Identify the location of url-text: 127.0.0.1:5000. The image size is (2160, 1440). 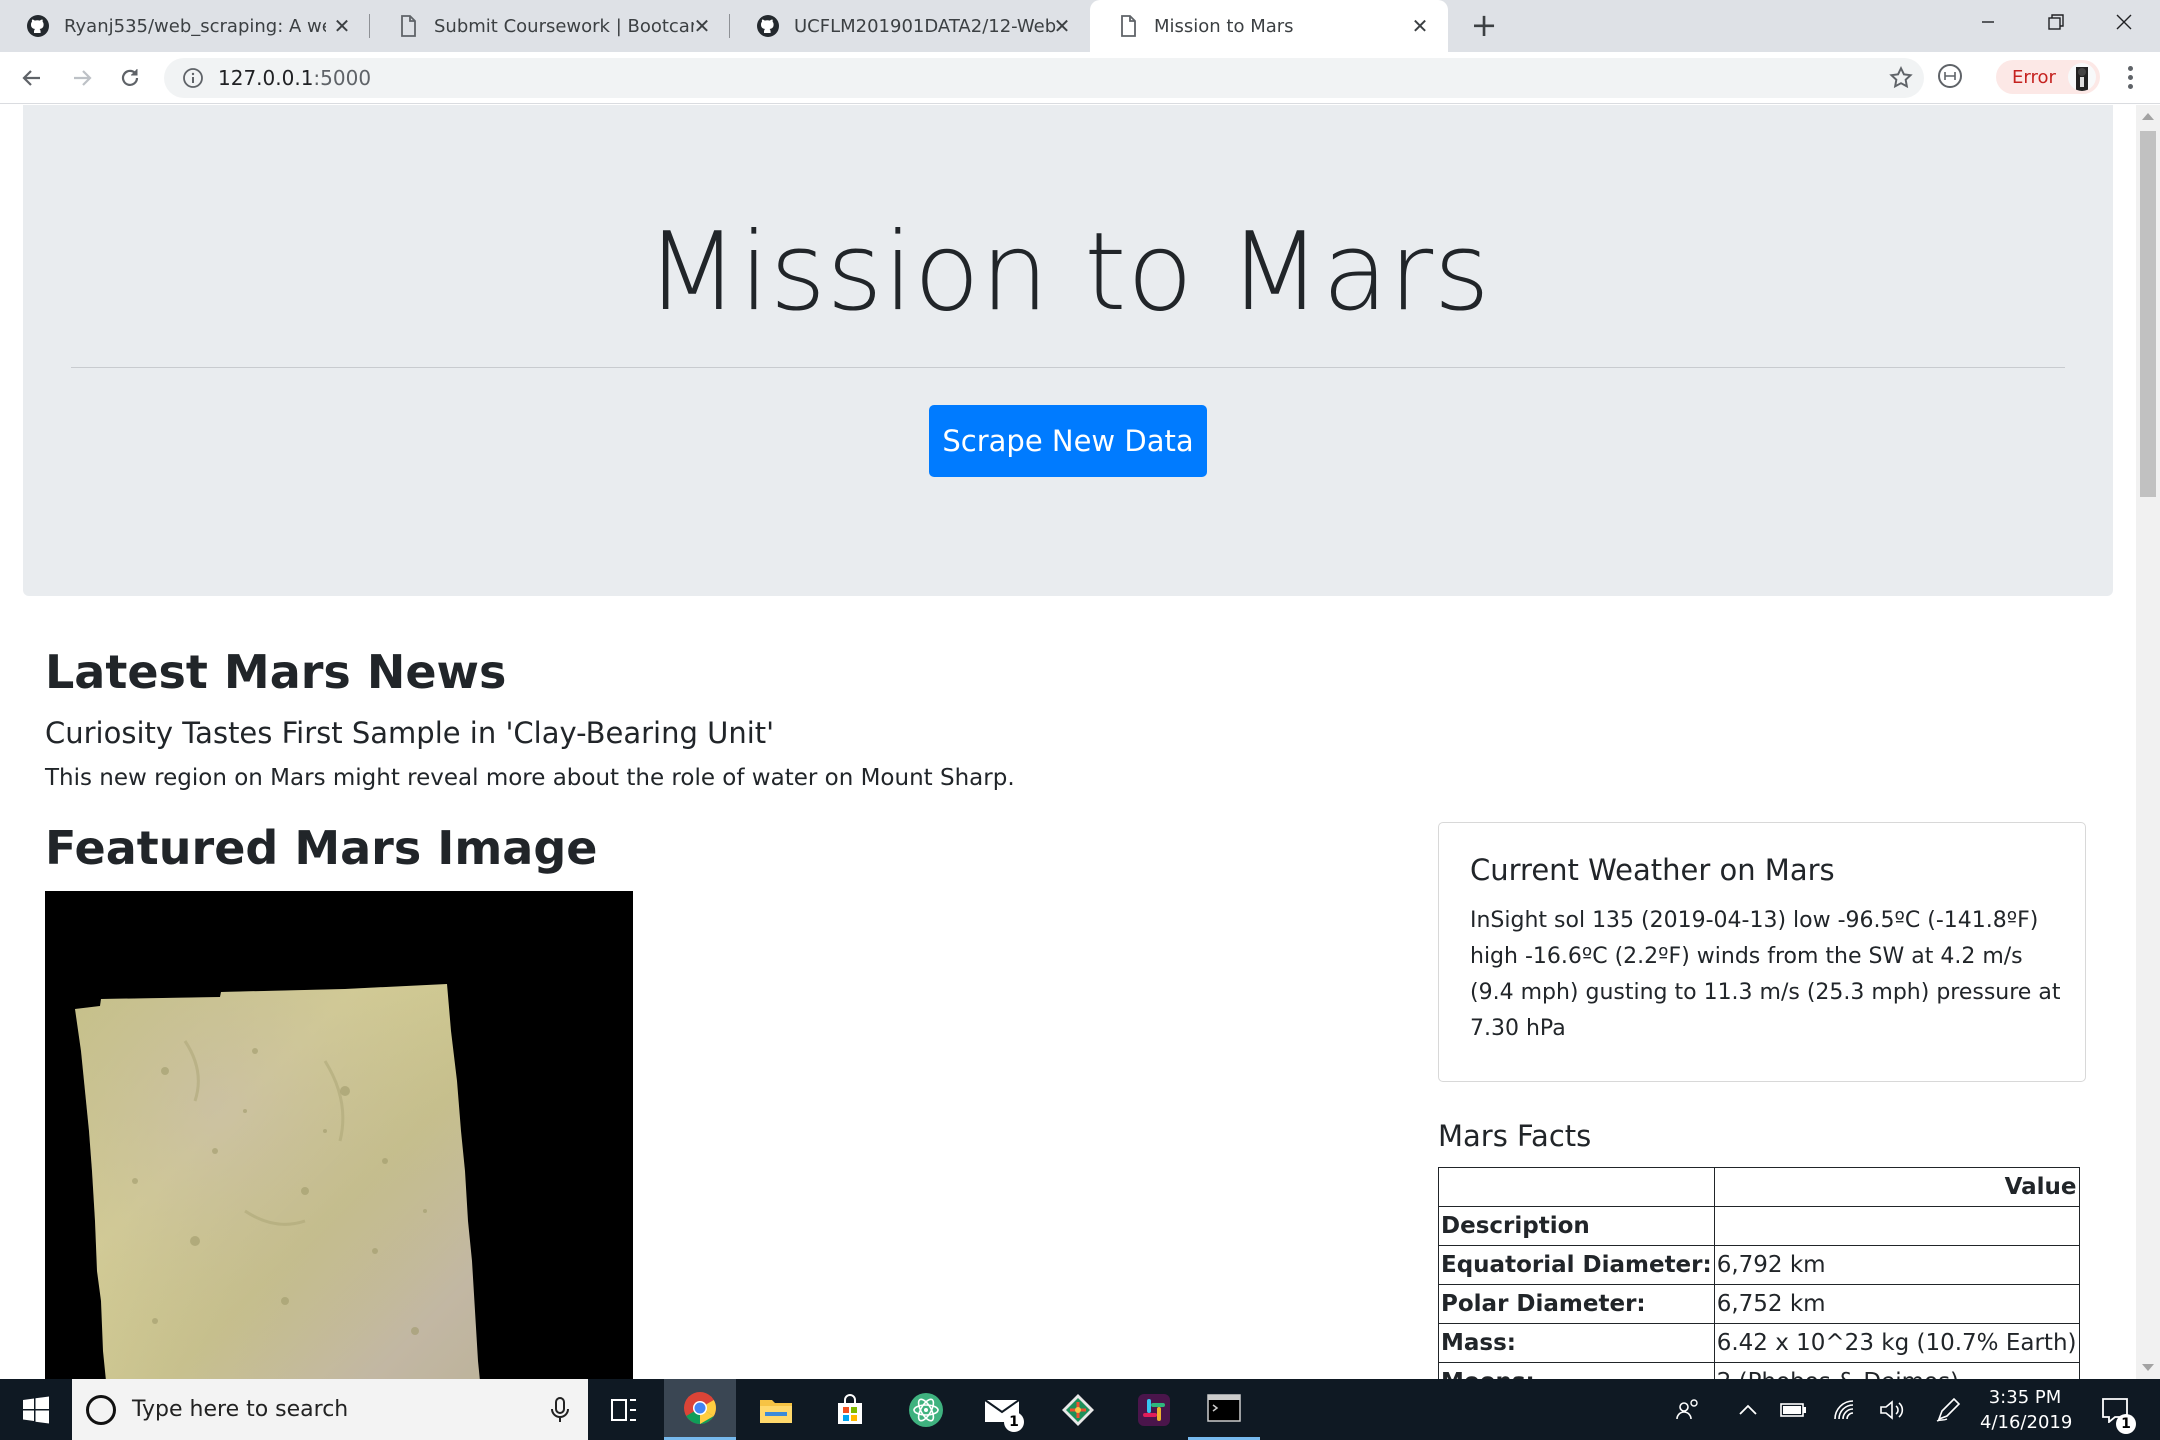
(294, 78).